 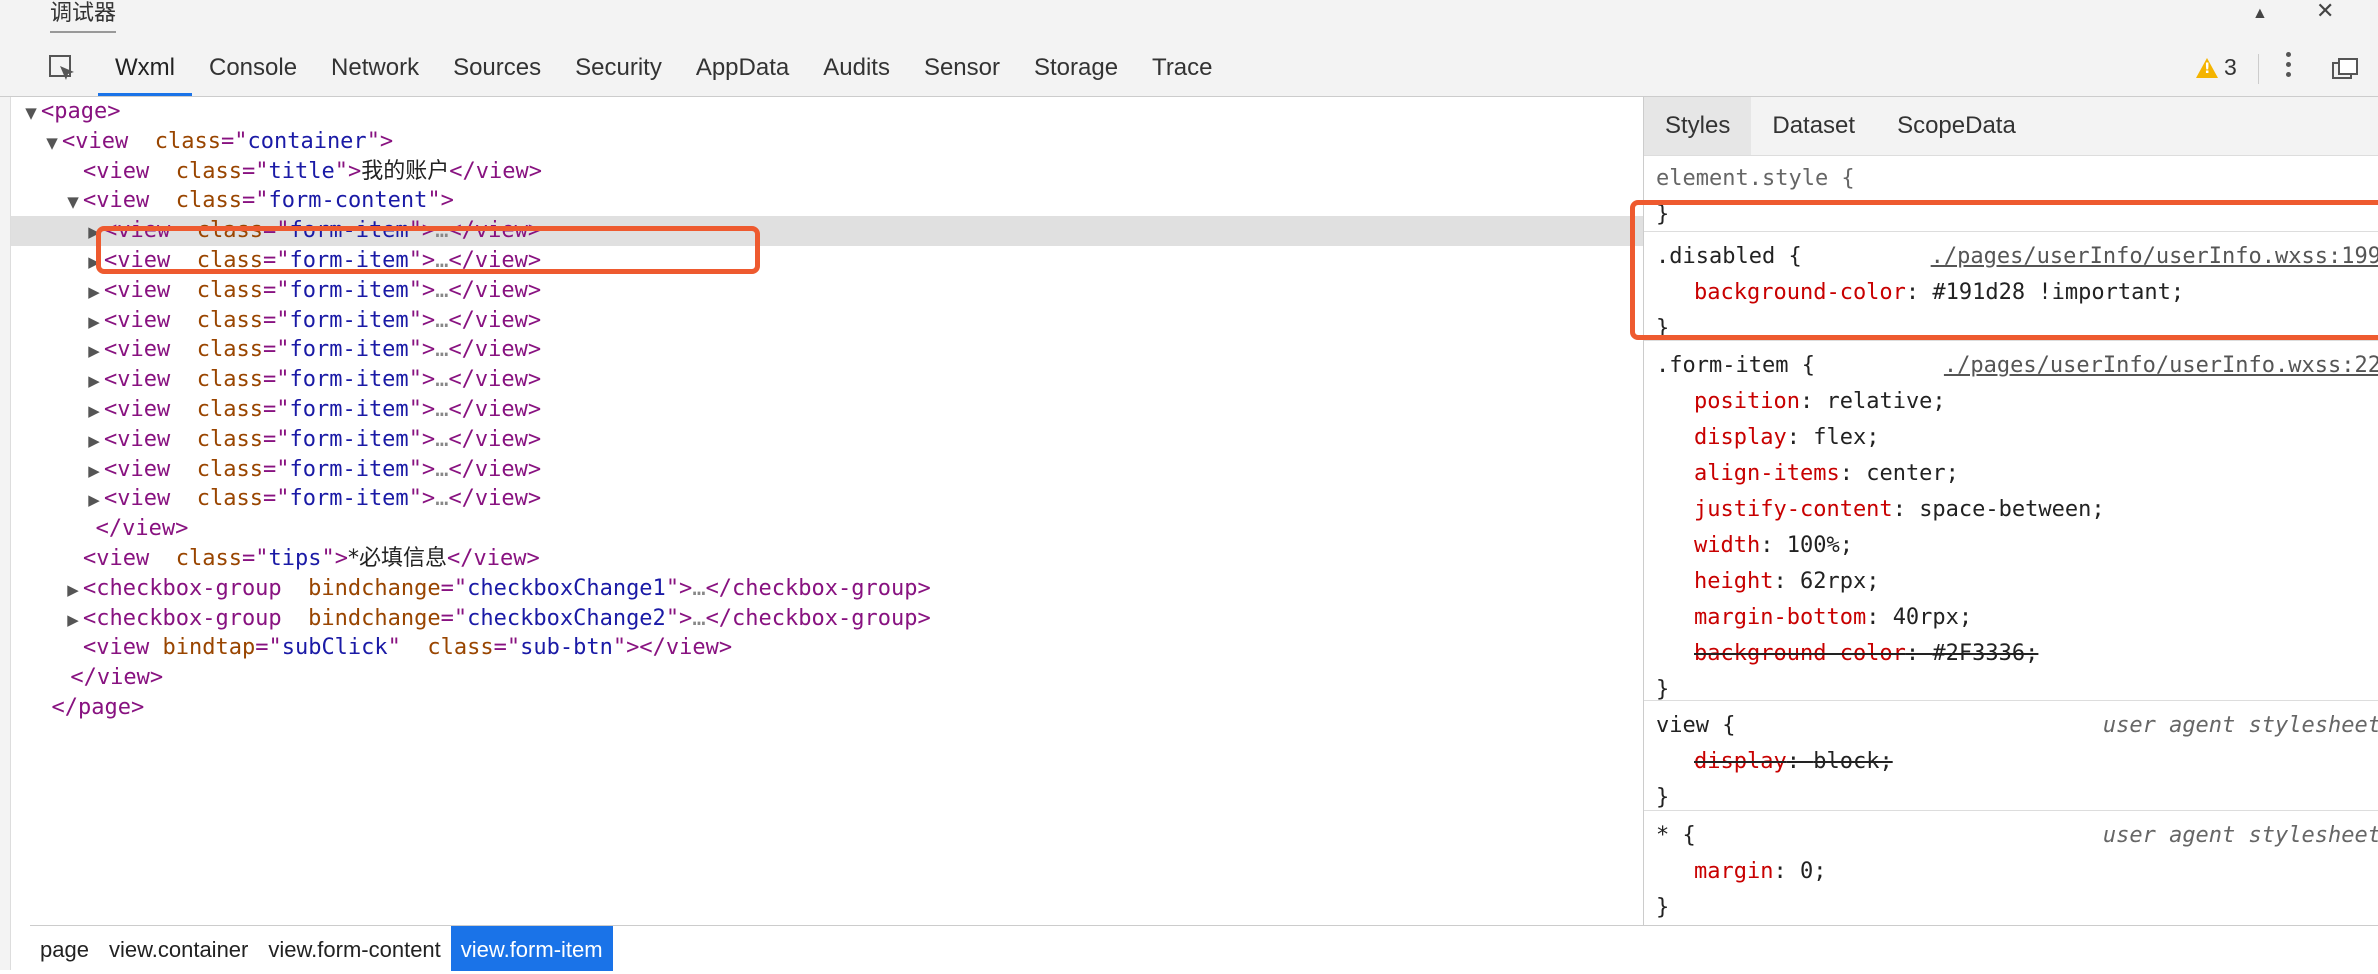 I want to click on style-declaration: justify-content: space-between;, so click(x=2011, y=510).